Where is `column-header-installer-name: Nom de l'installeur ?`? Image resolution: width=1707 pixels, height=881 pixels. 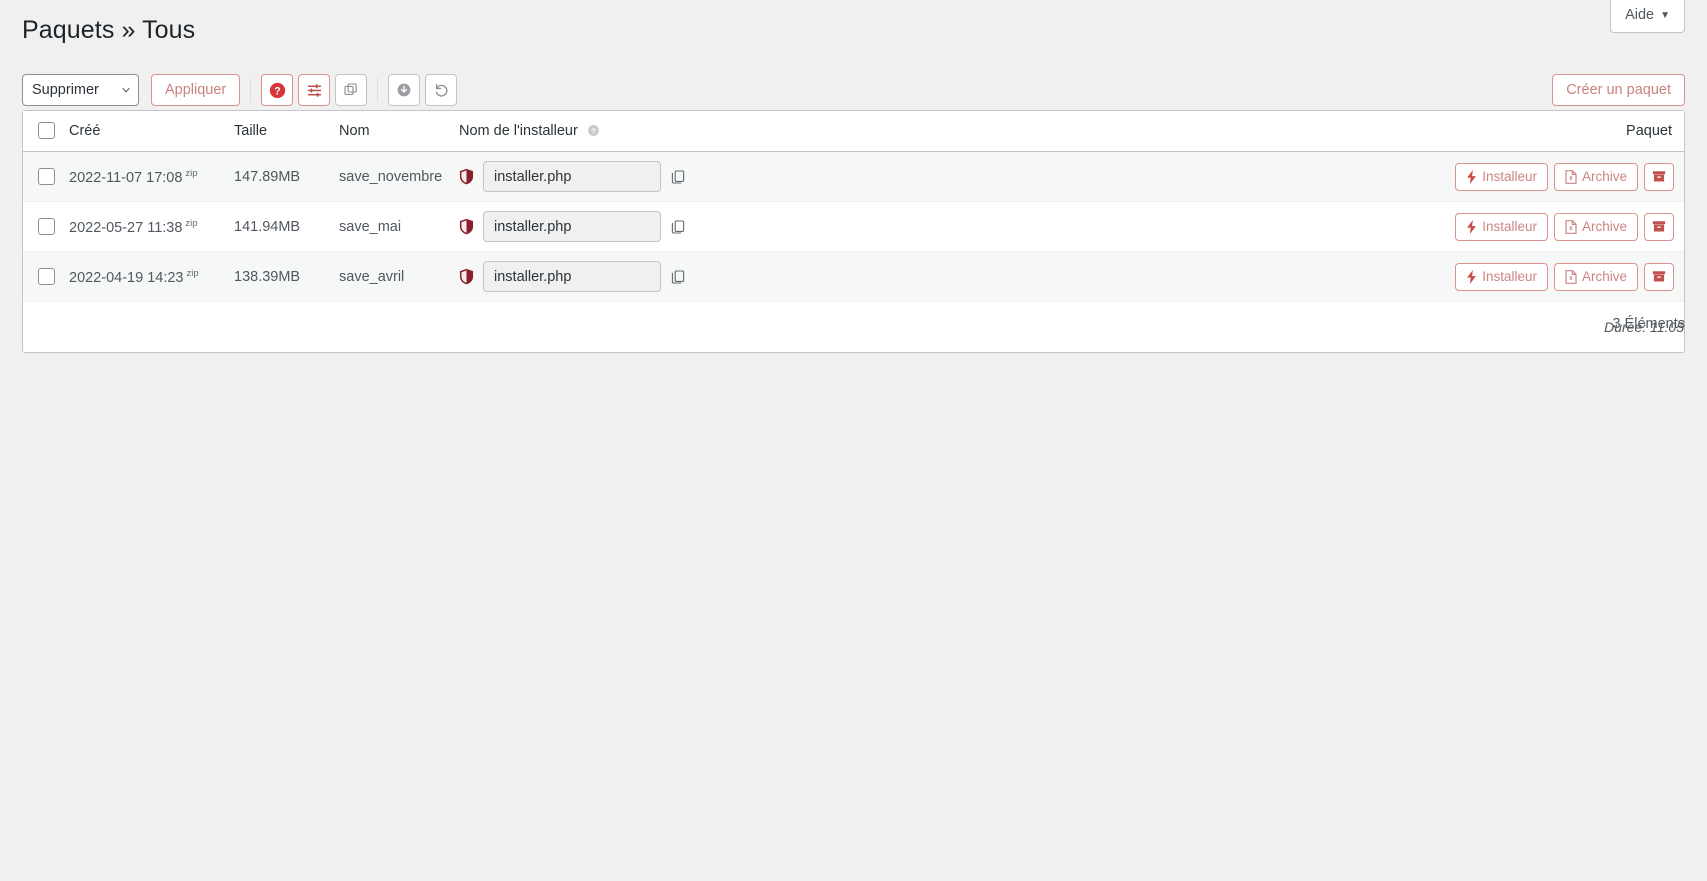 column-header-installer-name: Nom de l'installeur ? is located at coordinates (764, 131).